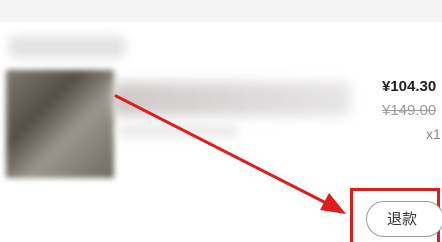  Describe the element at coordinates (231, 99) in the screenshot. I see `blurred-product-title` at that location.